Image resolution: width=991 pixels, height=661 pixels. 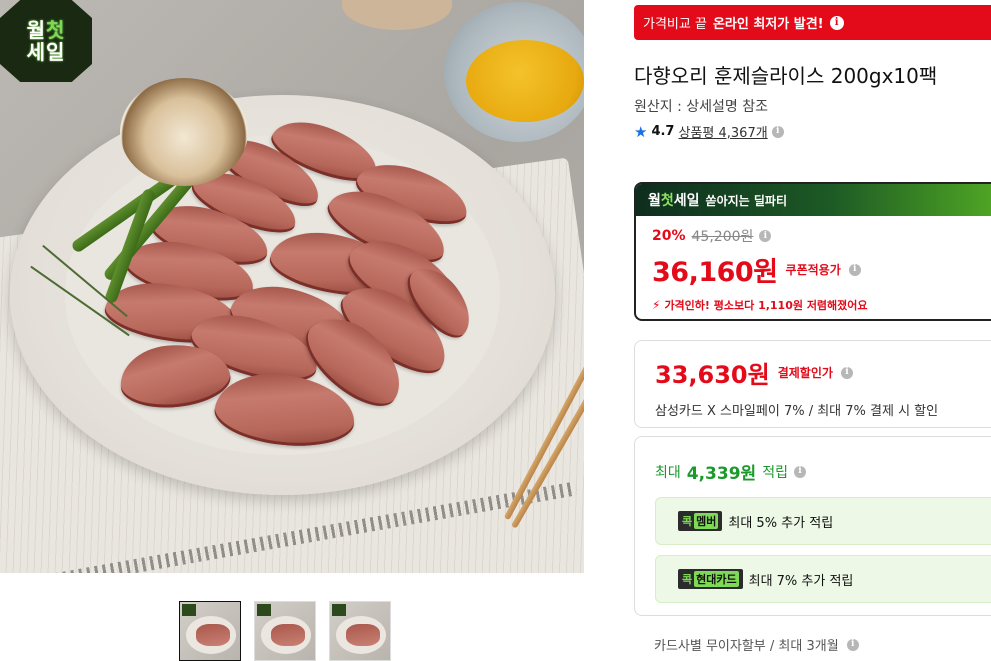 I want to click on cup-decoration, so click(x=397, y=15).